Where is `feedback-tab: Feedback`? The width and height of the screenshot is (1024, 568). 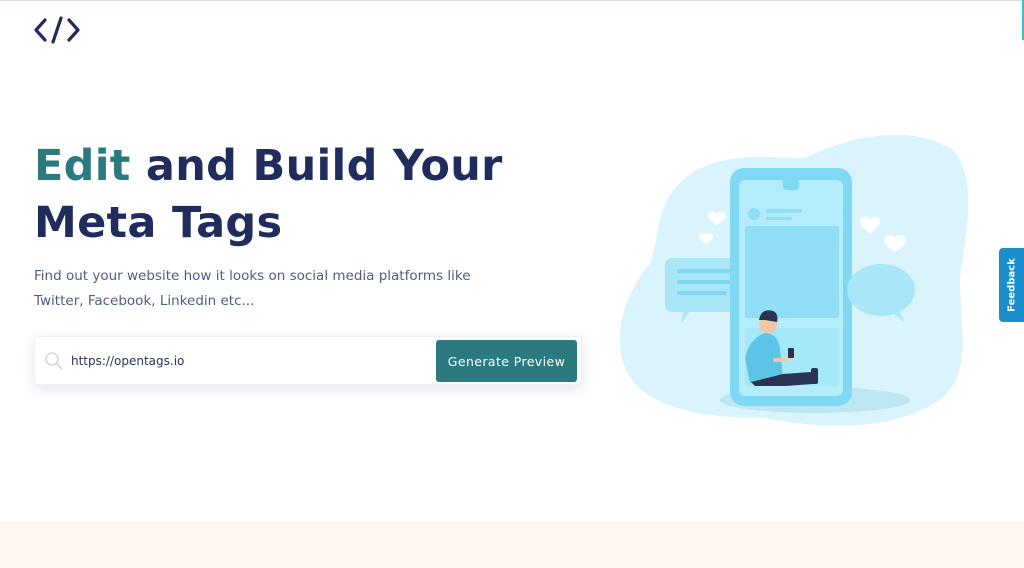 feedback-tab: Feedback is located at coordinates (1011, 285).